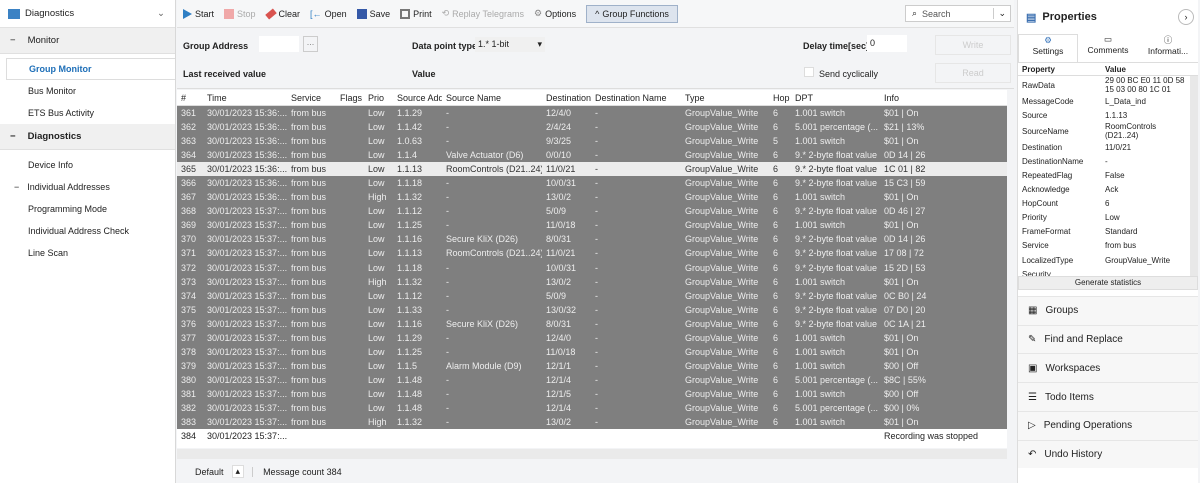  Describe the element at coordinates (1104, 147) in the screenshot. I see `property-row: Destination 11/0/21` at that location.